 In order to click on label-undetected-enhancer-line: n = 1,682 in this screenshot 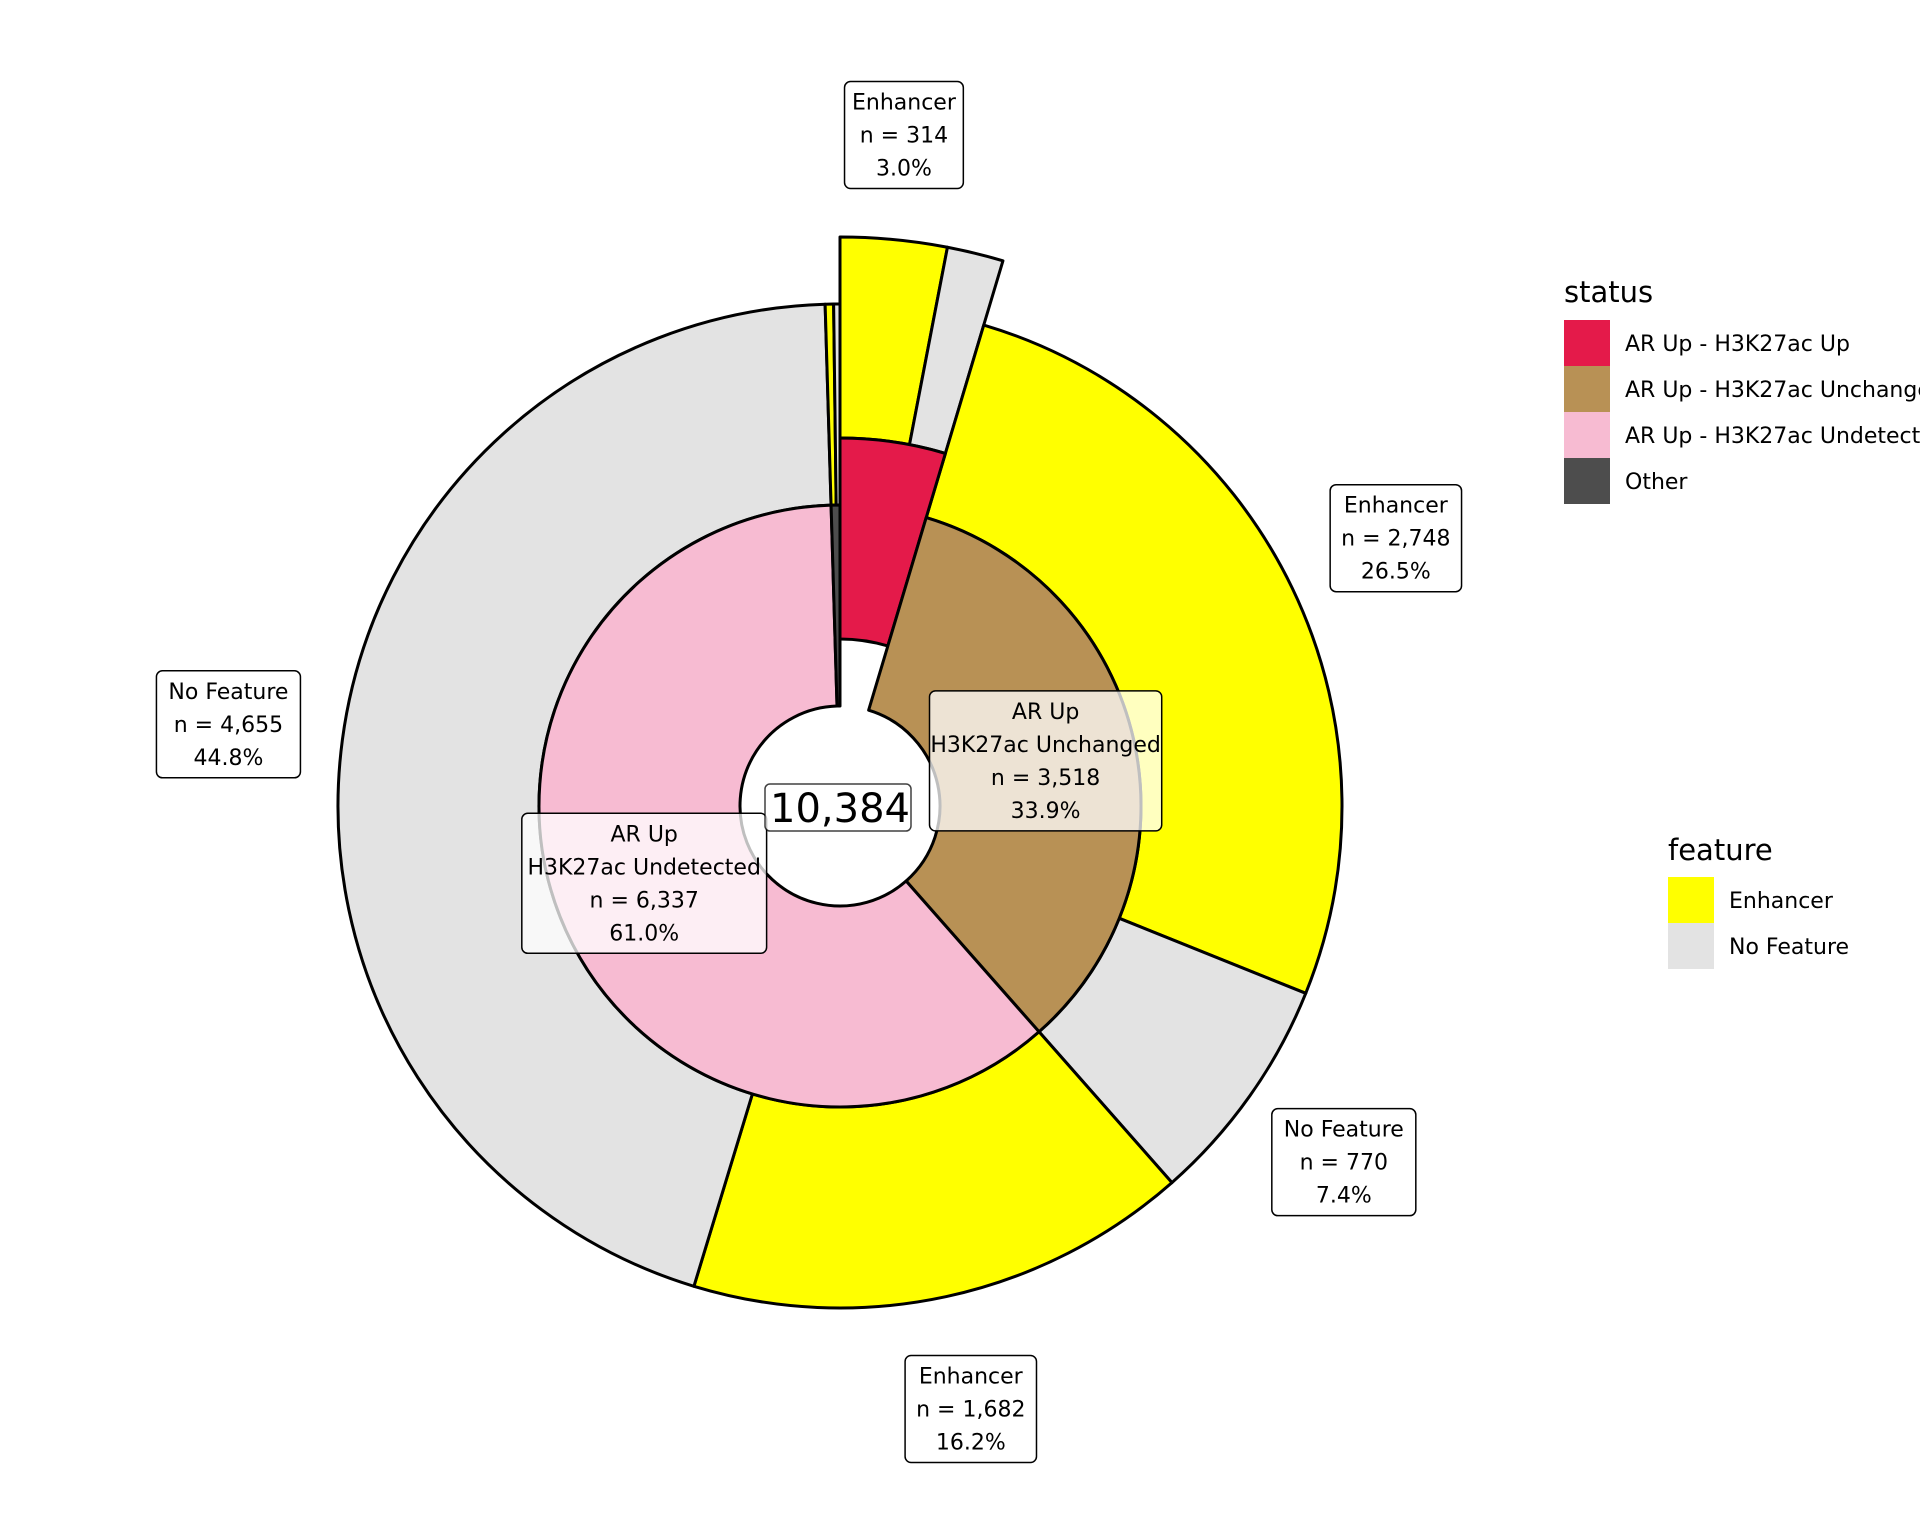, I will do `click(970, 1409)`.